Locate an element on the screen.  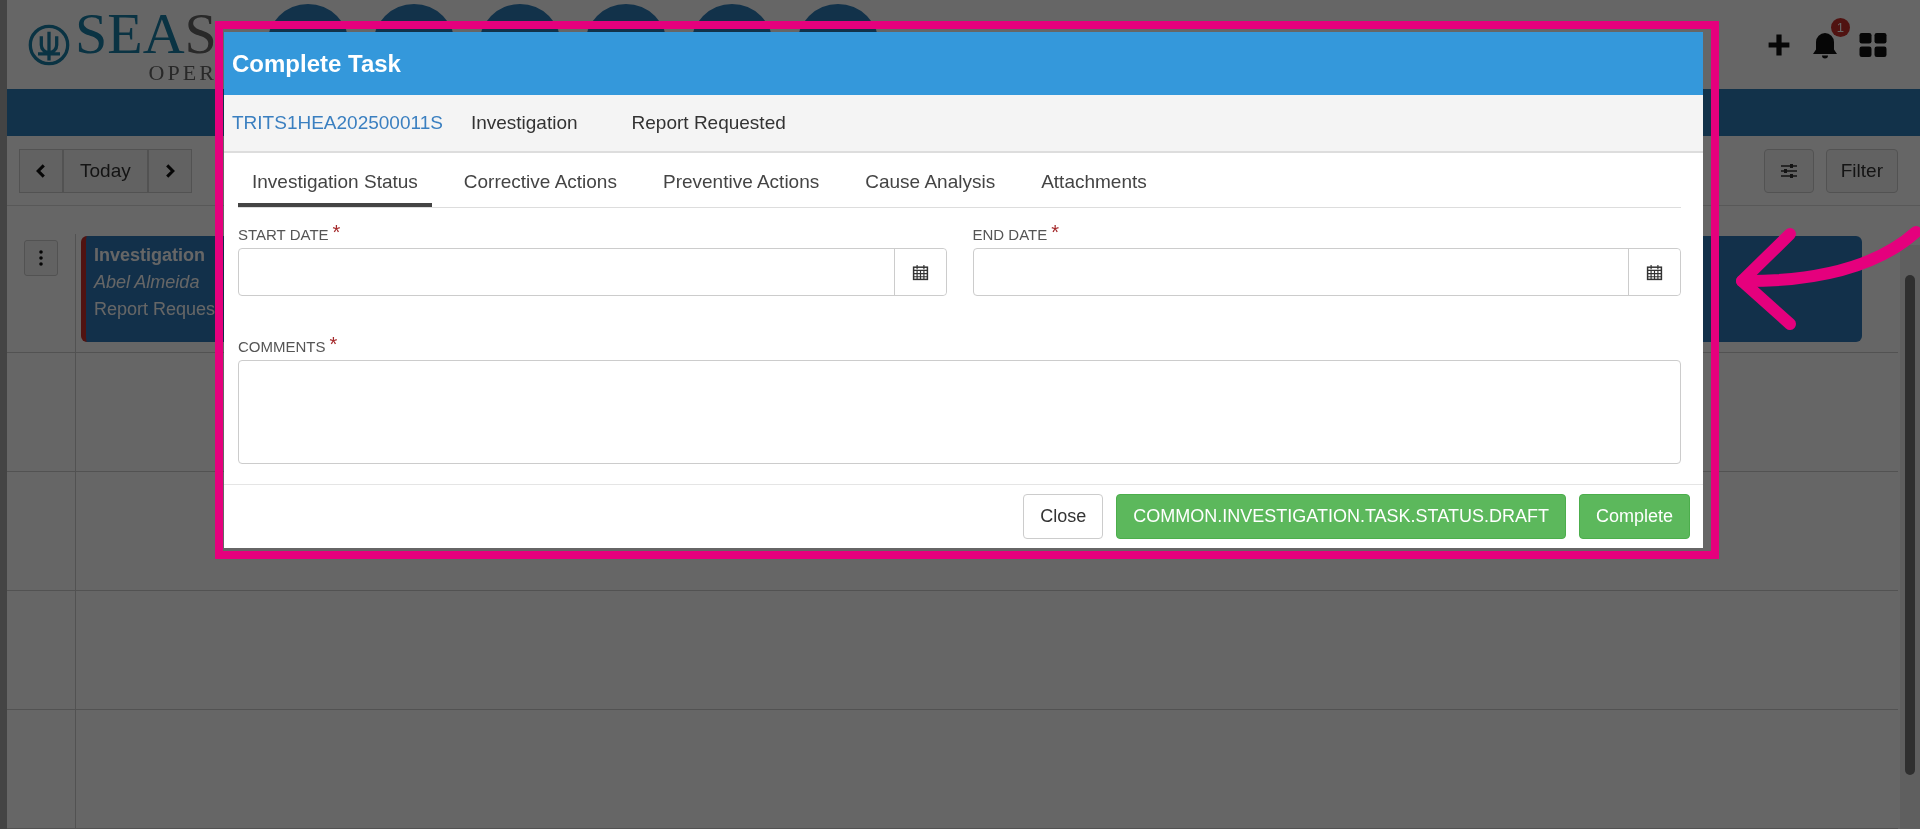
logo-text: SEAS is located at coordinates (146, 33).